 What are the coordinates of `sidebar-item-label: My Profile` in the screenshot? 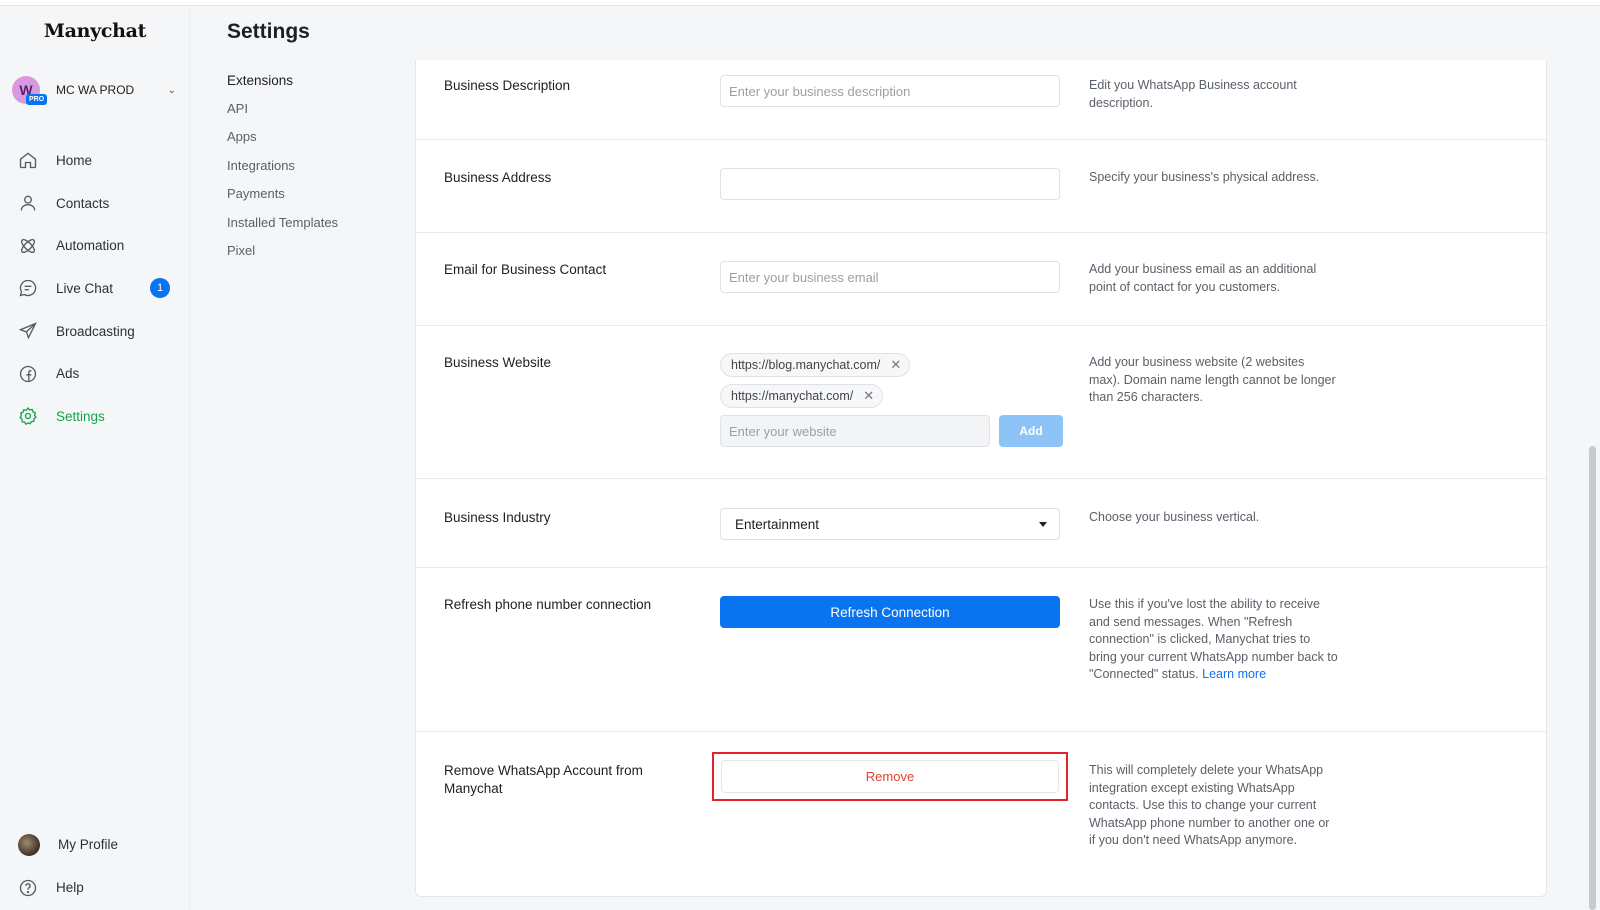 It's located at (88, 844).